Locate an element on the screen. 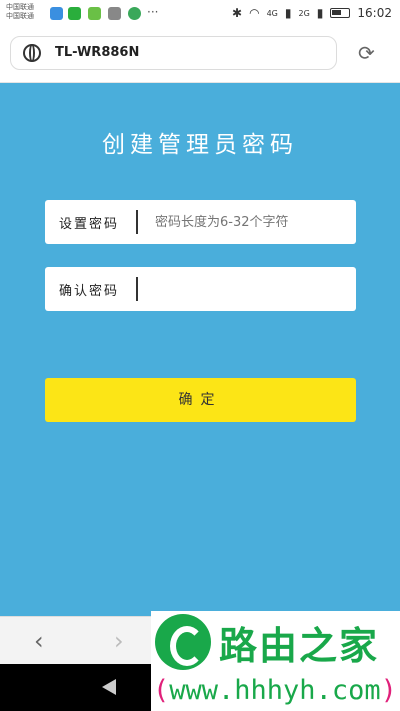 The width and height of the screenshot is (400, 711). confirm-password-label: 确认密码 is located at coordinates (89, 291).